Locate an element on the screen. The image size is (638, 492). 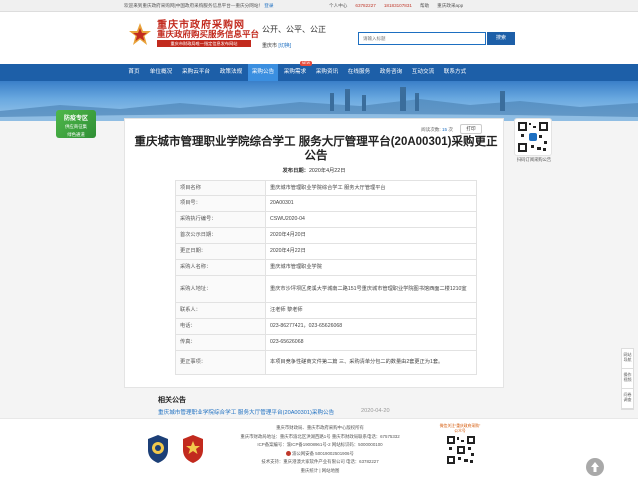
slogan: 公开、公平、公正 is located at coordinates (294, 29).